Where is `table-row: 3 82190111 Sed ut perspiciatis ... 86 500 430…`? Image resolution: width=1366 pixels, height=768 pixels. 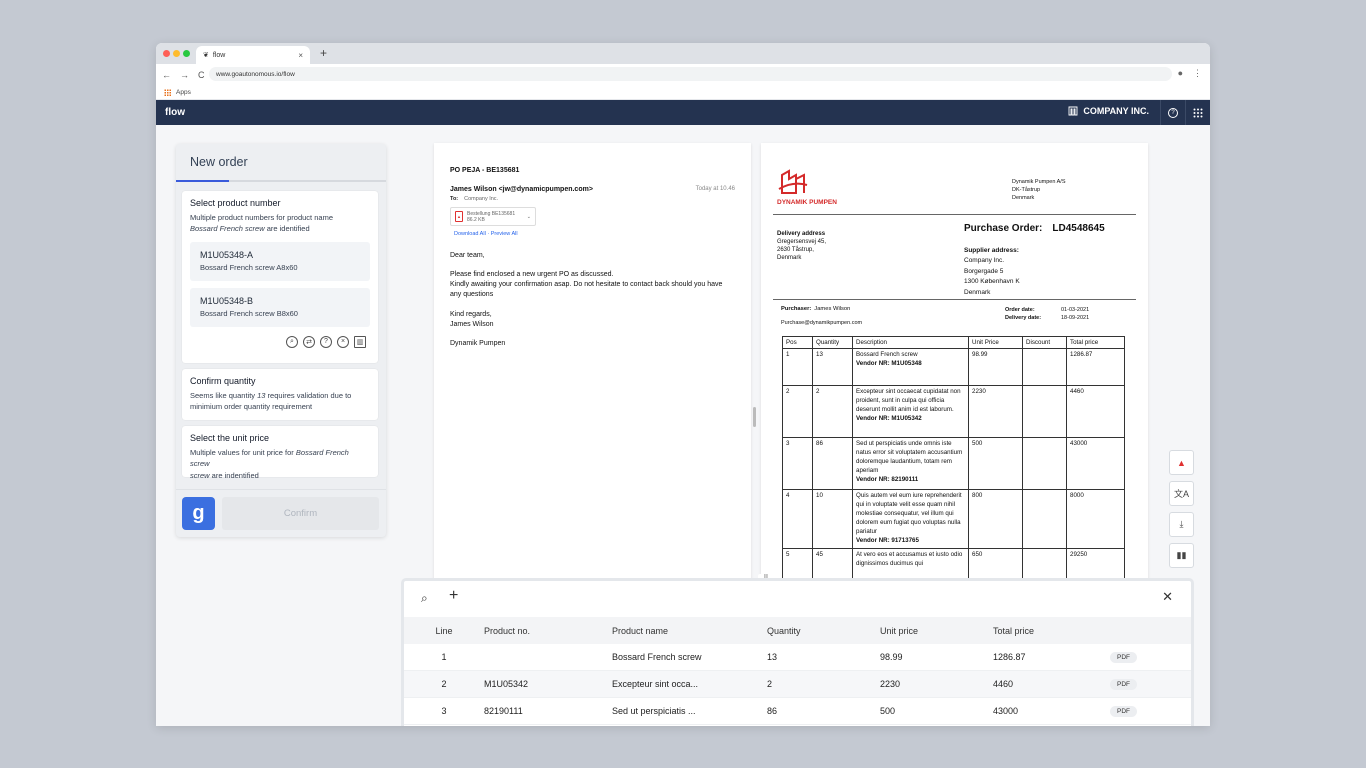
table-row: 3 82190111 Sed ut perspiciatis ... 86 500 430… is located at coordinates (797, 711).